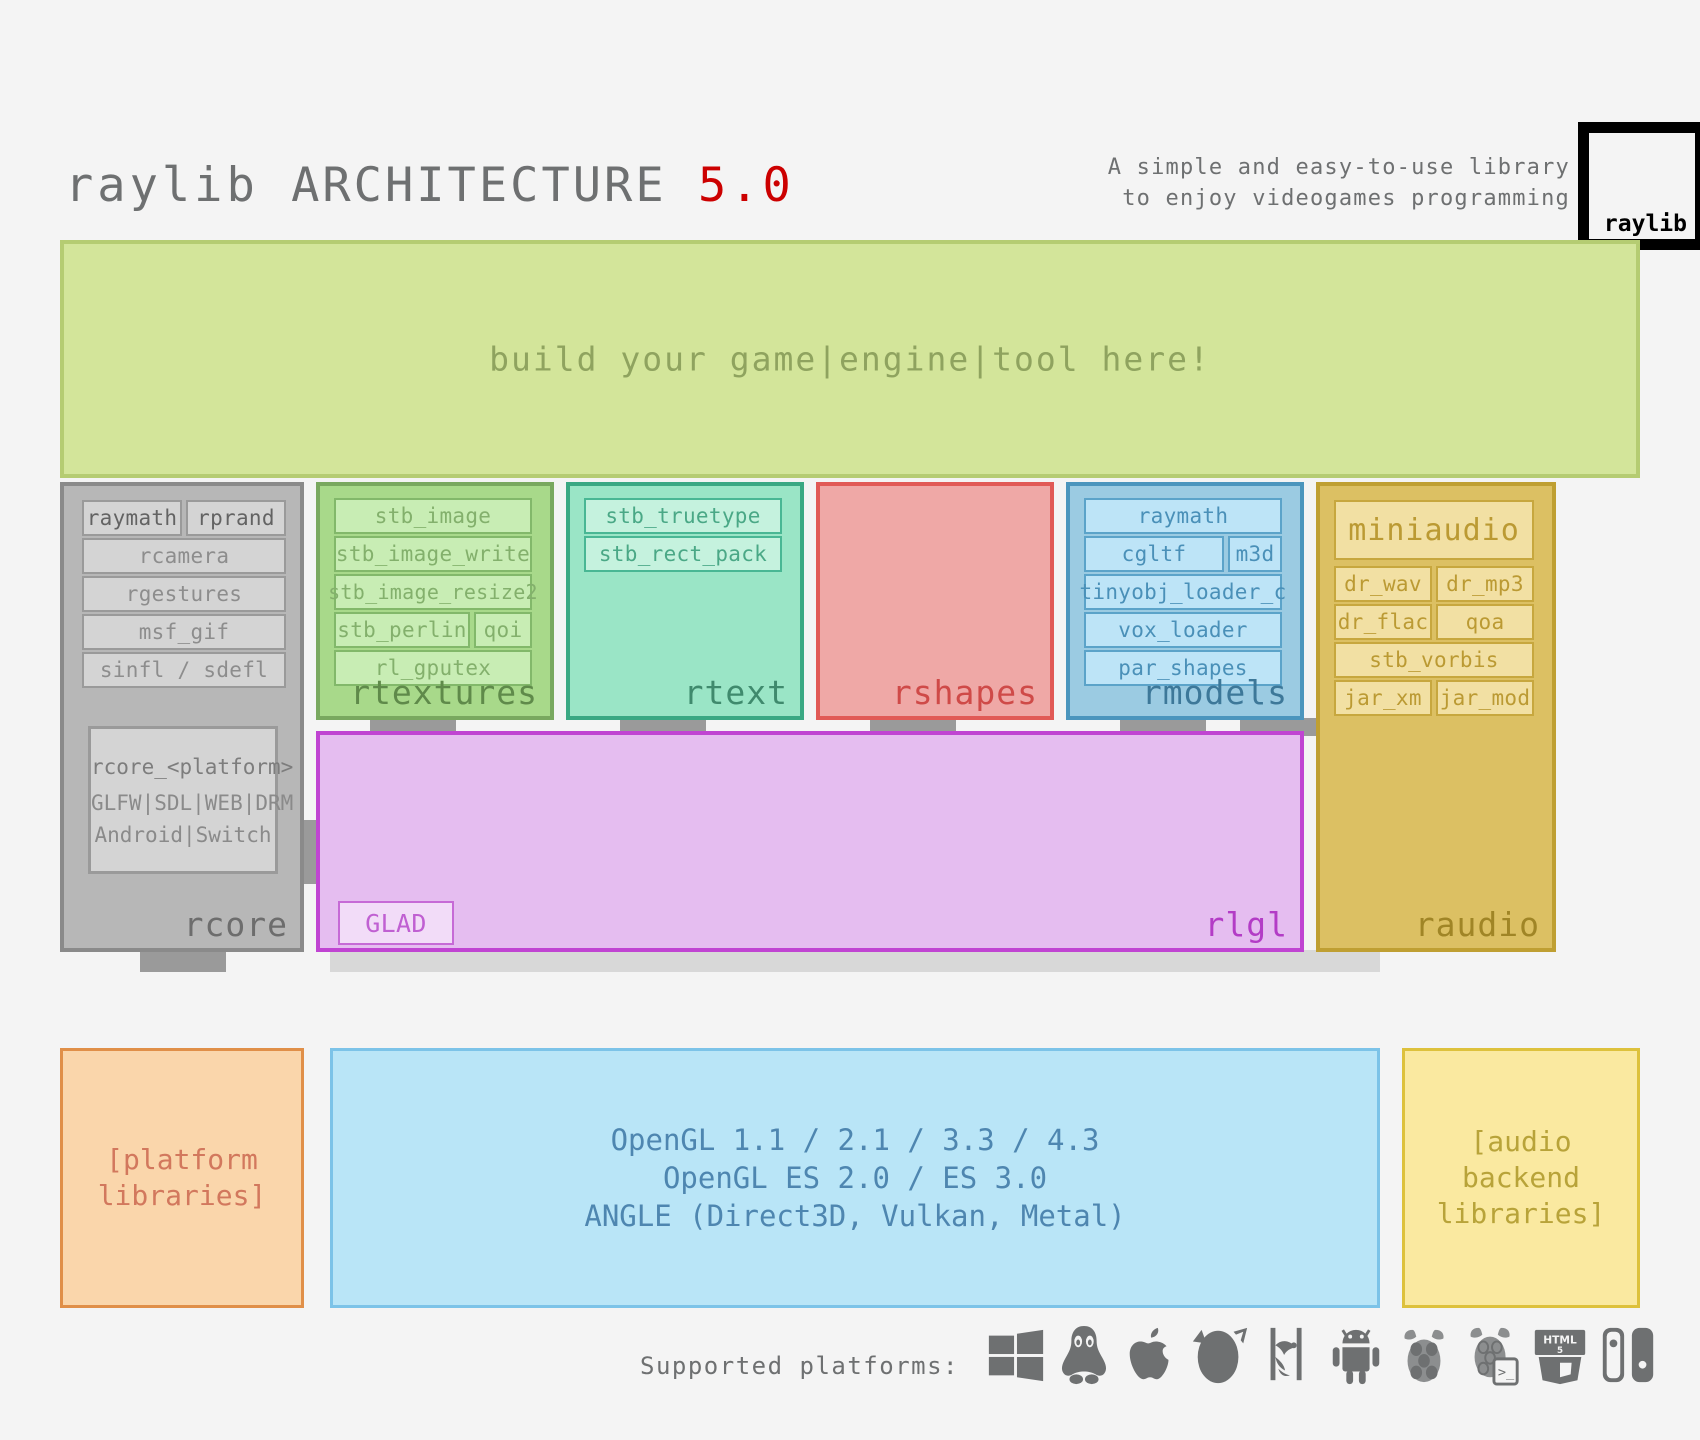  I want to click on connector-rlgl-opengl, so click(855, 961).